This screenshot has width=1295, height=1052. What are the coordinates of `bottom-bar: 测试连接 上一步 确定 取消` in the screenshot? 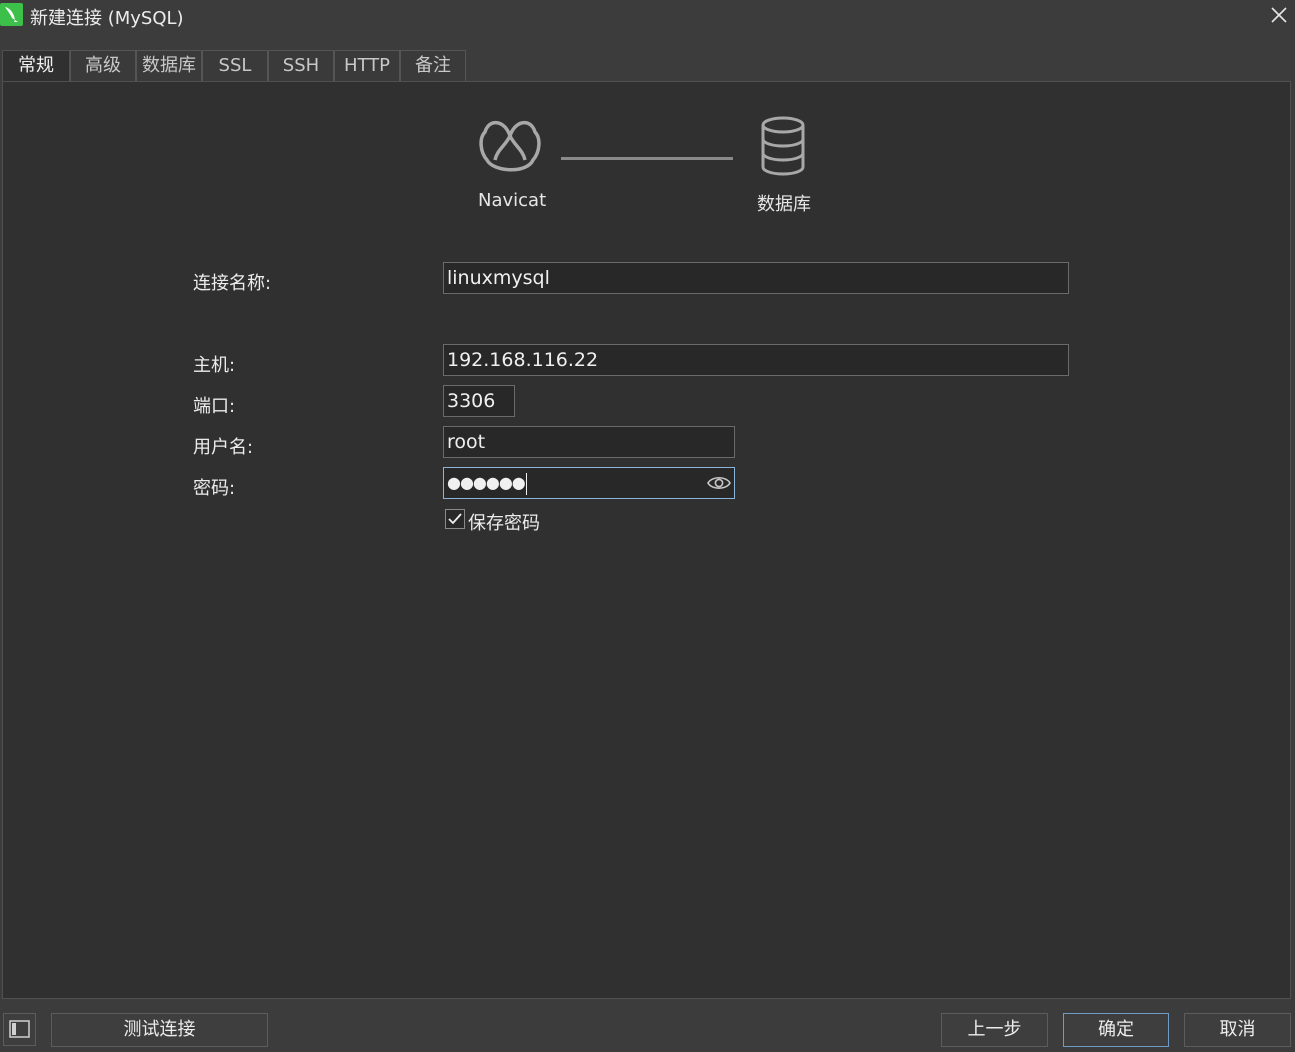 It's located at (647, 1025).